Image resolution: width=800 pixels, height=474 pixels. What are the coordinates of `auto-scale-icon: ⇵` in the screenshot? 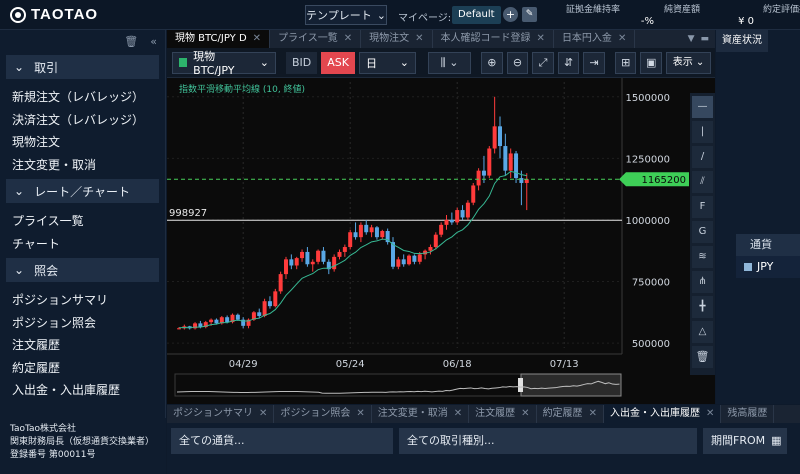 It's located at (568, 62).